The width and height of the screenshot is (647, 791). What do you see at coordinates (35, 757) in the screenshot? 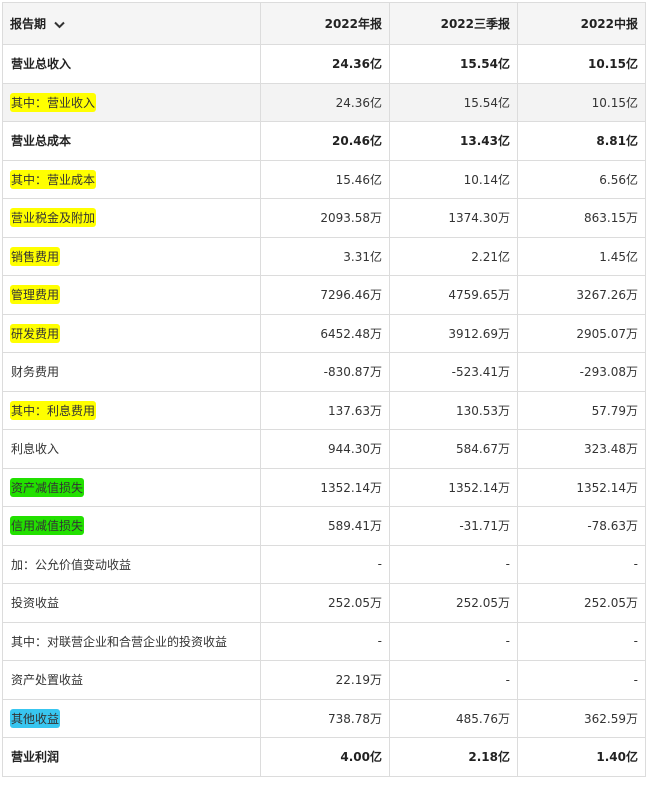
I see `row-label: 营业利润` at bounding box center [35, 757].